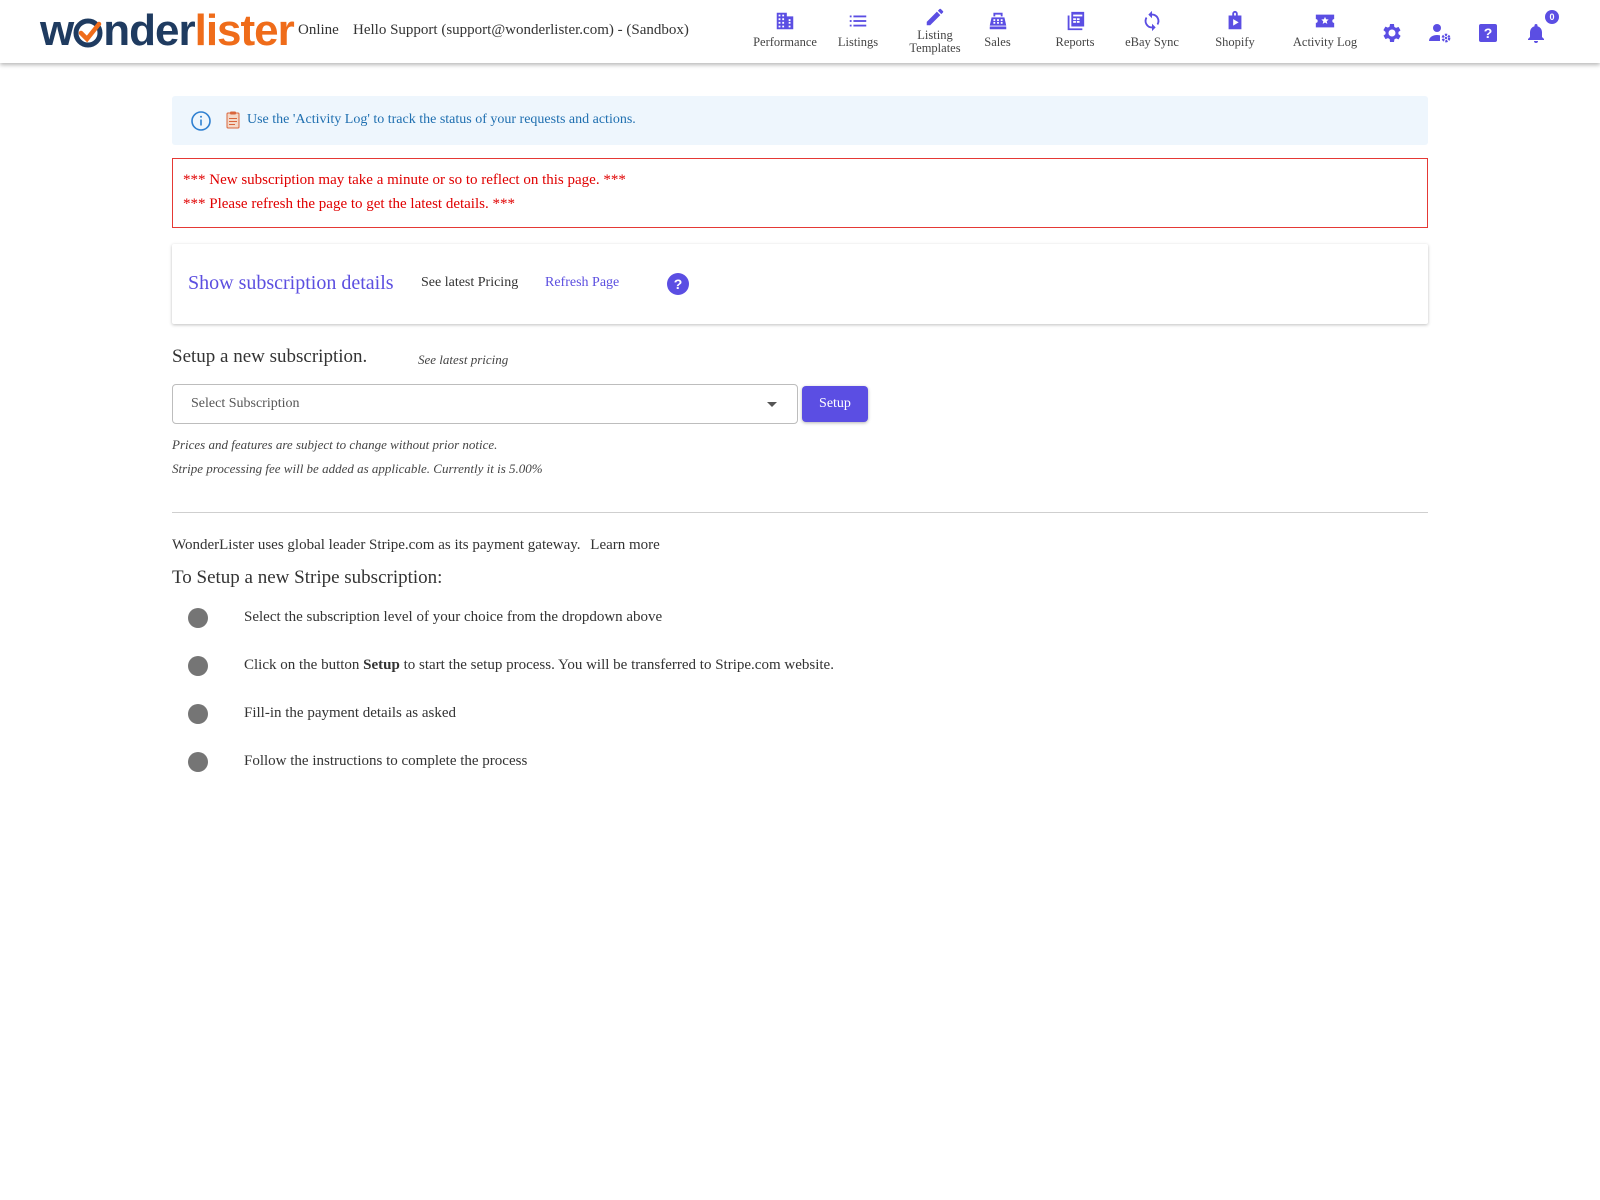  I want to click on help-circle-icon: ?, so click(678, 284).